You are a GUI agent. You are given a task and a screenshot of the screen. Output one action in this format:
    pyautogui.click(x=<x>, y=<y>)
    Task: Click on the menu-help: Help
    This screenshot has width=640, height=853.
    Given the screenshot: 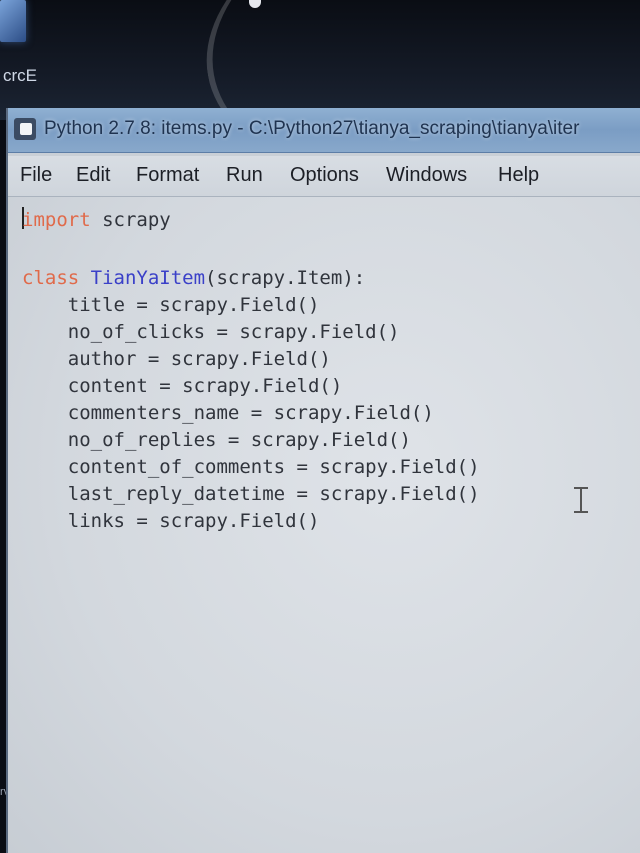 What is the action you would take?
    pyautogui.click(x=518, y=175)
    